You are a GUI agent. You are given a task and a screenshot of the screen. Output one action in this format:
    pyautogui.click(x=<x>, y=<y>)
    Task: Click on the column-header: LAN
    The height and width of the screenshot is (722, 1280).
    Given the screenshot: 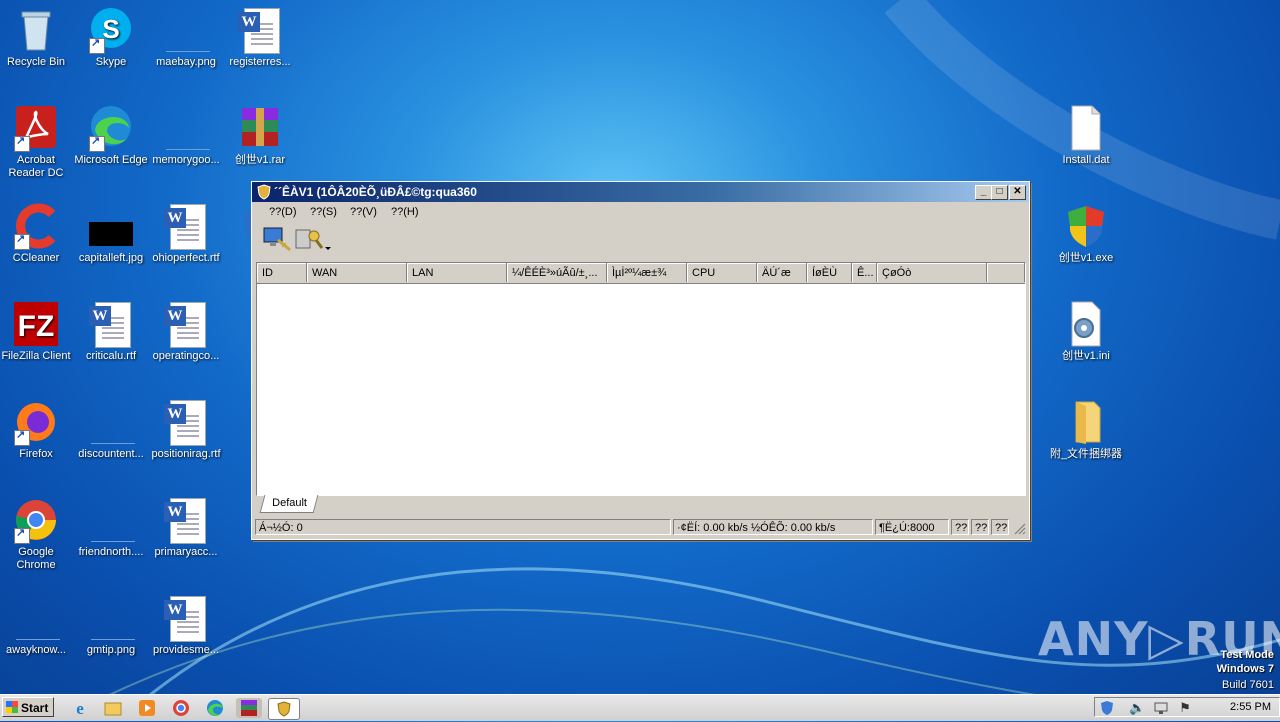 What is the action you would take?
    pyautogui.click(x=457, y=272)
    